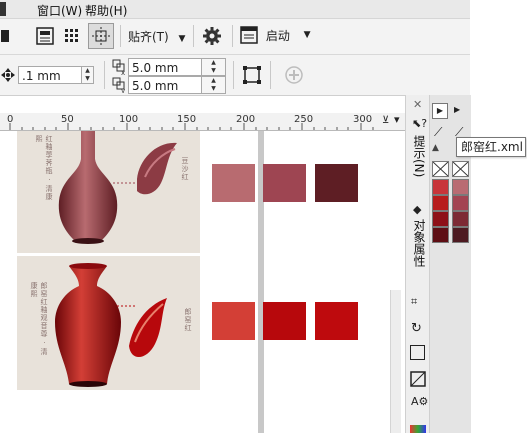 The height and width of the screenshot is (433, 527). Describe the element at coordinates (165, 67) in the screenshot. I see `duplicate-x-input: 5.0 mm` at that location.